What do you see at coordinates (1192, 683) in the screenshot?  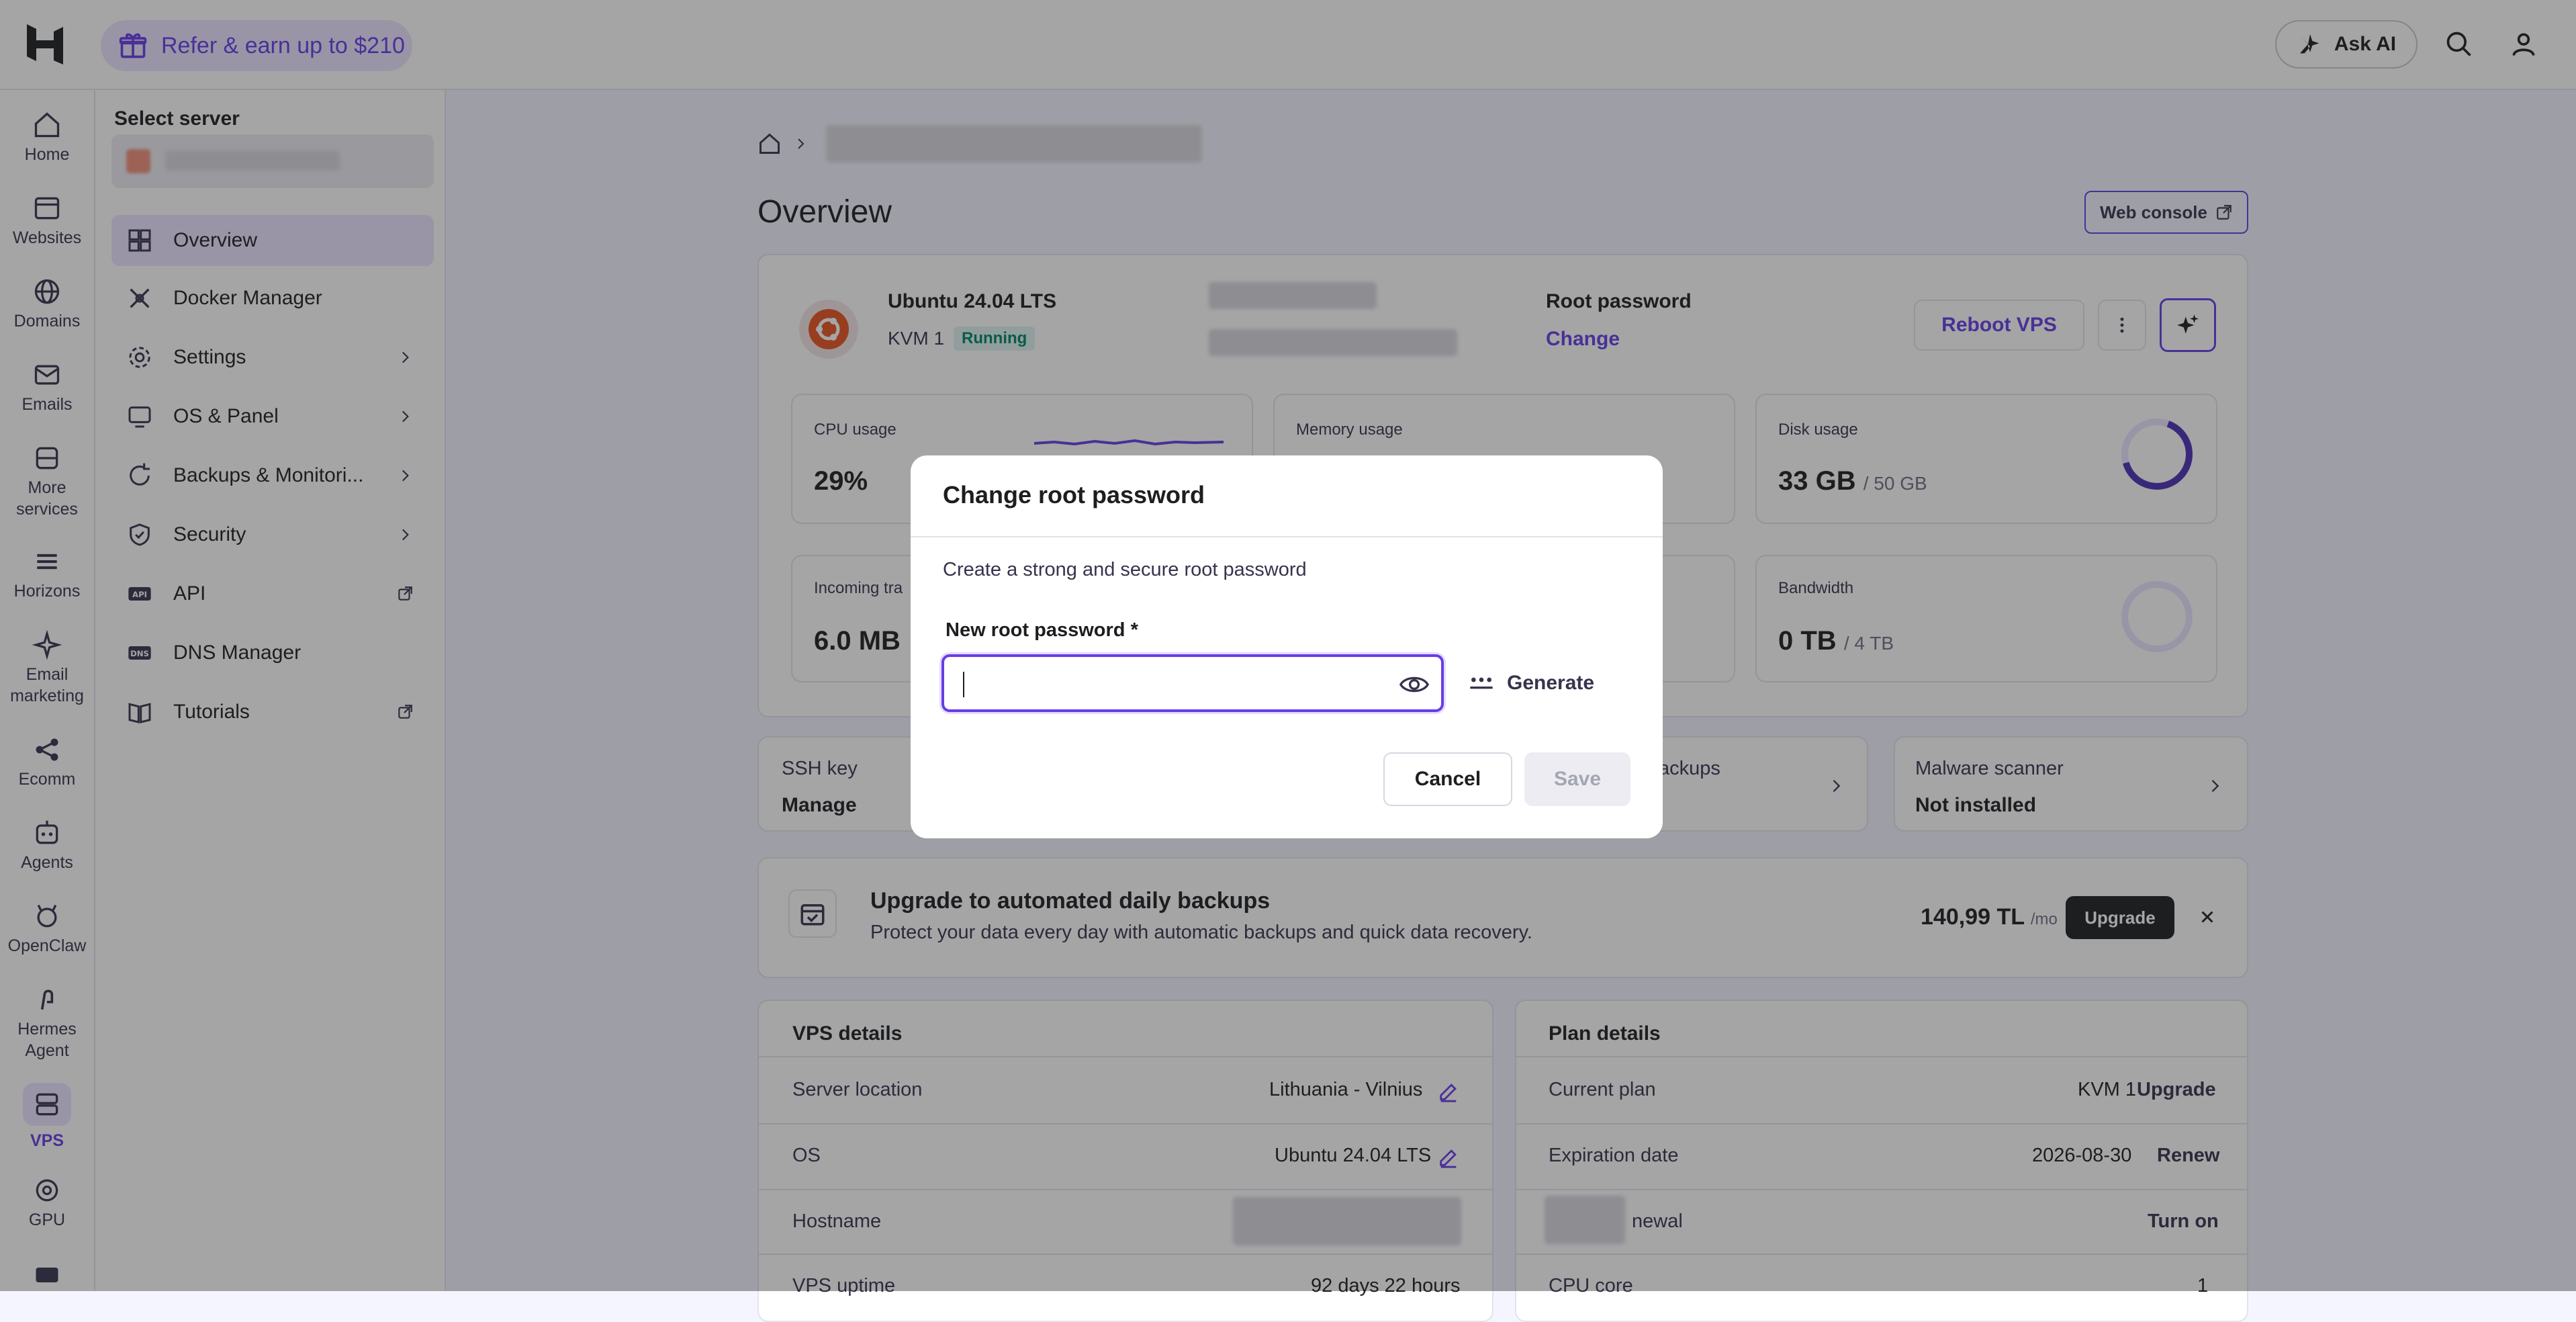 I see `new-root-password-input` at bounding box center [1192, 683].